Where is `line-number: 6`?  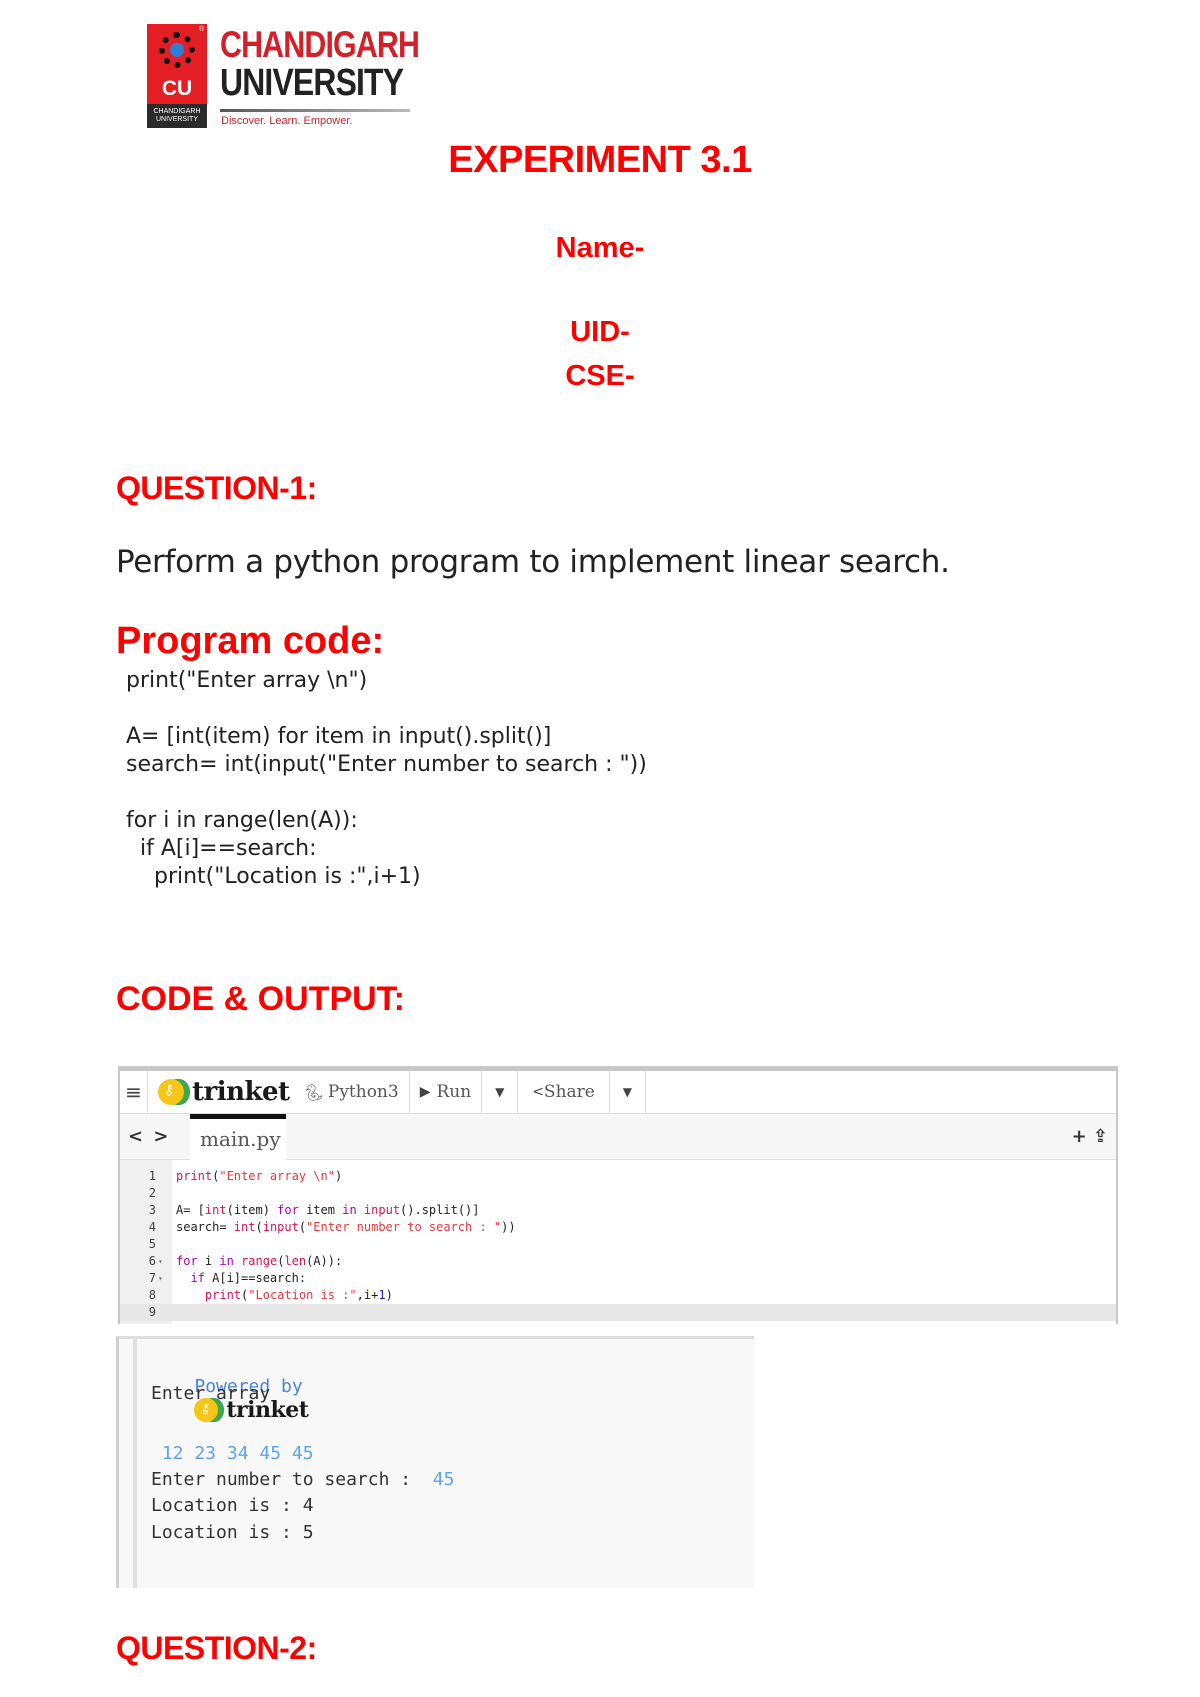 line-number: 6 is located at coordinates (152, 1261).